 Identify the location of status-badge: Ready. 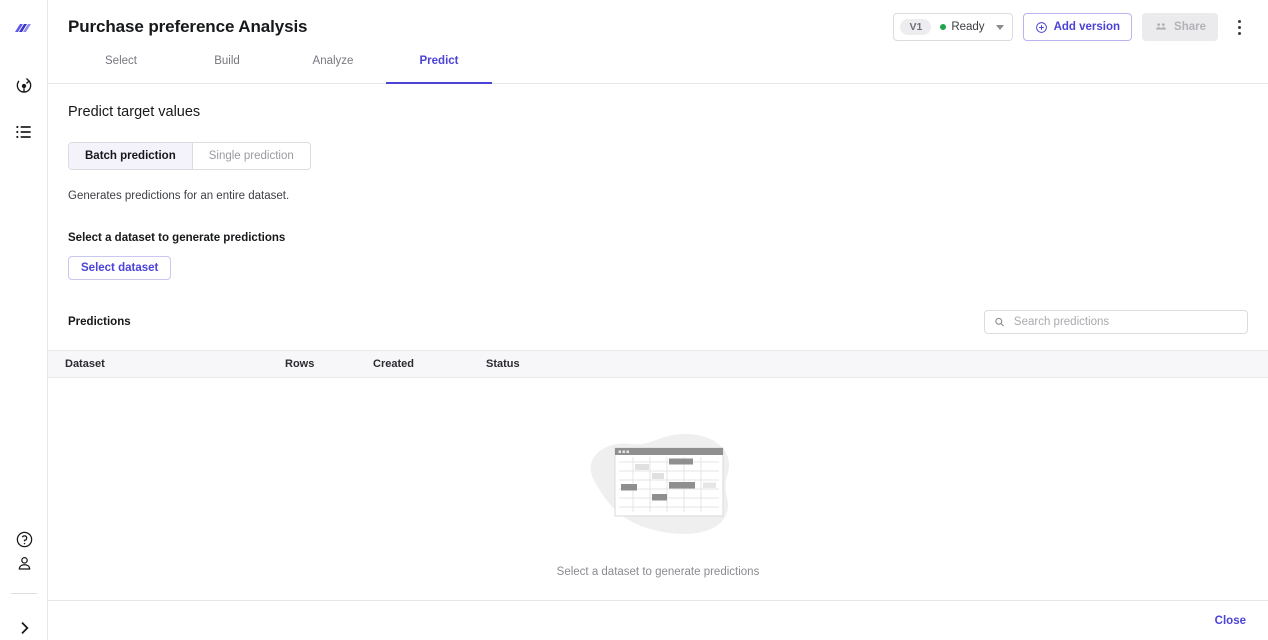
(962, 27).